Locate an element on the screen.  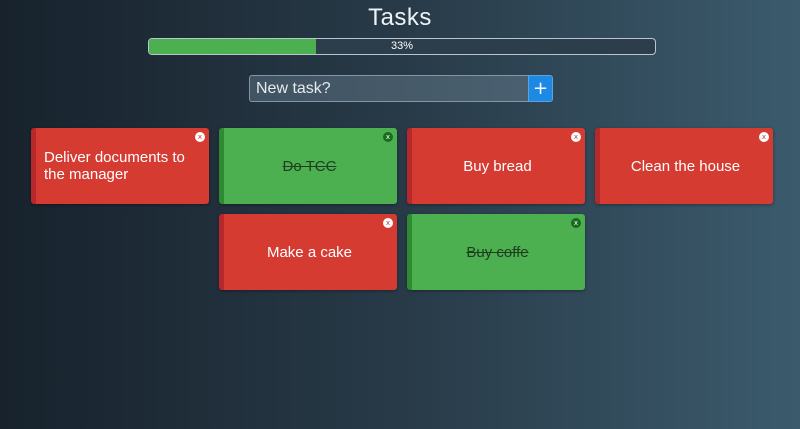
task-card-clean-house: Clean the house x is located at coordinates (684, 166).